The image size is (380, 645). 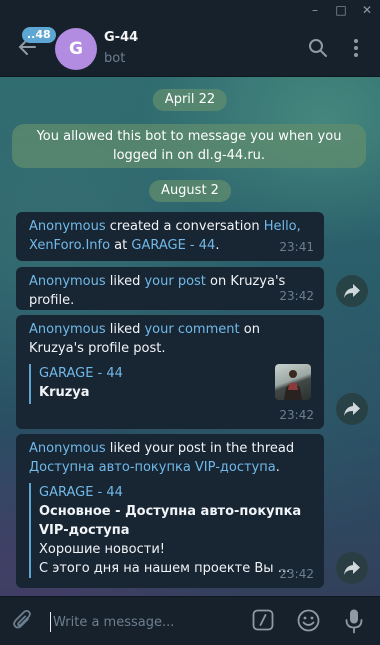 What do you see at coordinates (191, 329) in the screenshot?
I see `comment-link: your comment` at bounding box center [191, 329].